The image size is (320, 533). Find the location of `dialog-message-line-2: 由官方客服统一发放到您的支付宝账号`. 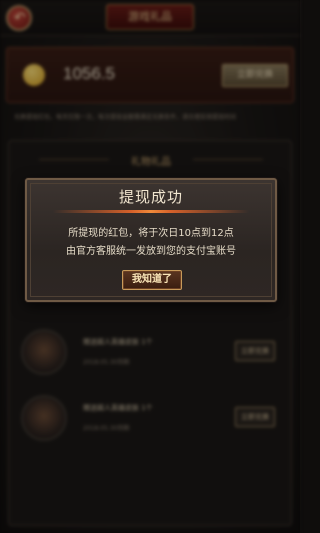

dialog-message-line-2: 由官方客服统一发放到您的支付宝账号 is located at coordinates (151, 251).